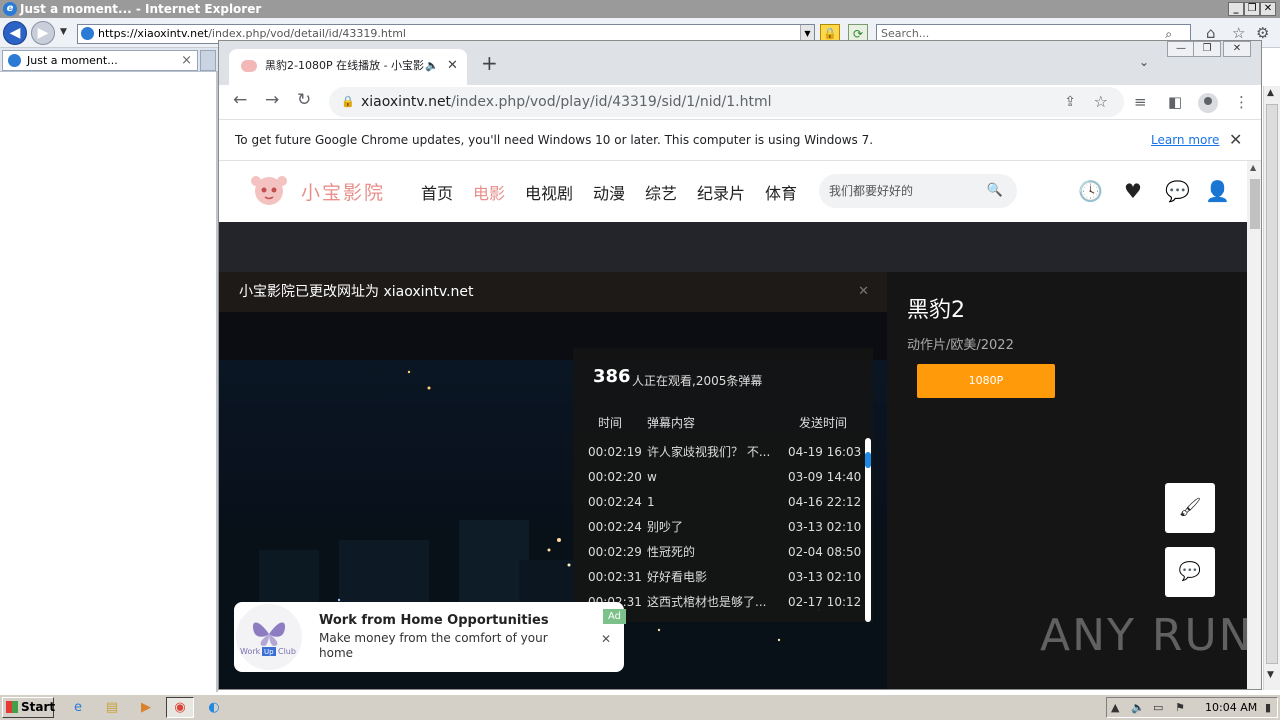  What do you see at coordinates (1208, 103) in the screenshot?
I see `profile-avatar-icon` at bounding box center [1208, 103].